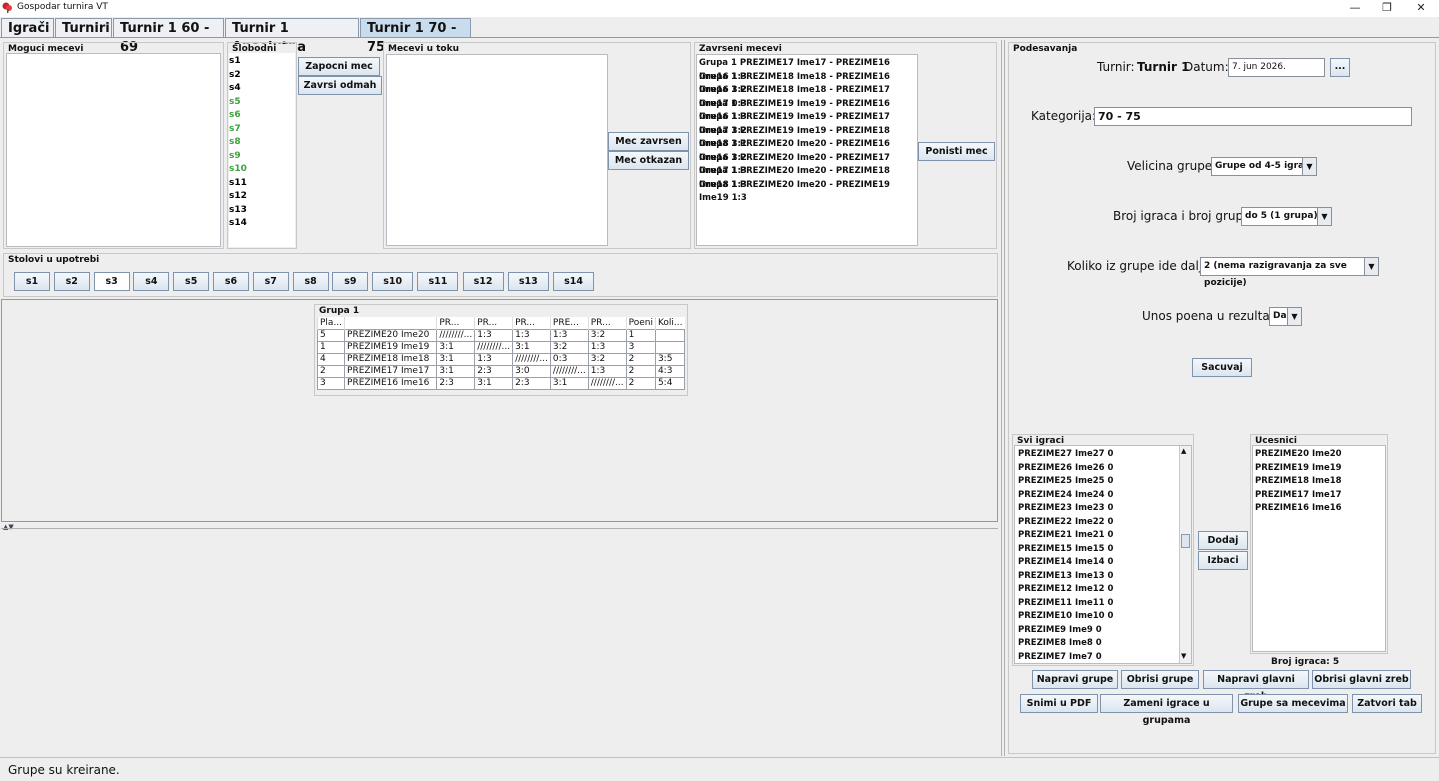 The height and width of the screenshot is (781, 1439). I want to click on grupe-sa-mecevima-button: Grupe sa mecevima, so click(1293, 703).